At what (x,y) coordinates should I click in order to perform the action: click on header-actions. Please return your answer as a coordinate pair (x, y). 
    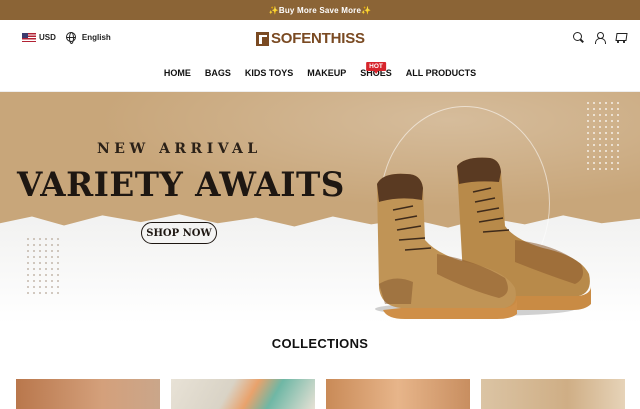
    Looking at the image, I should click on (599, 38).